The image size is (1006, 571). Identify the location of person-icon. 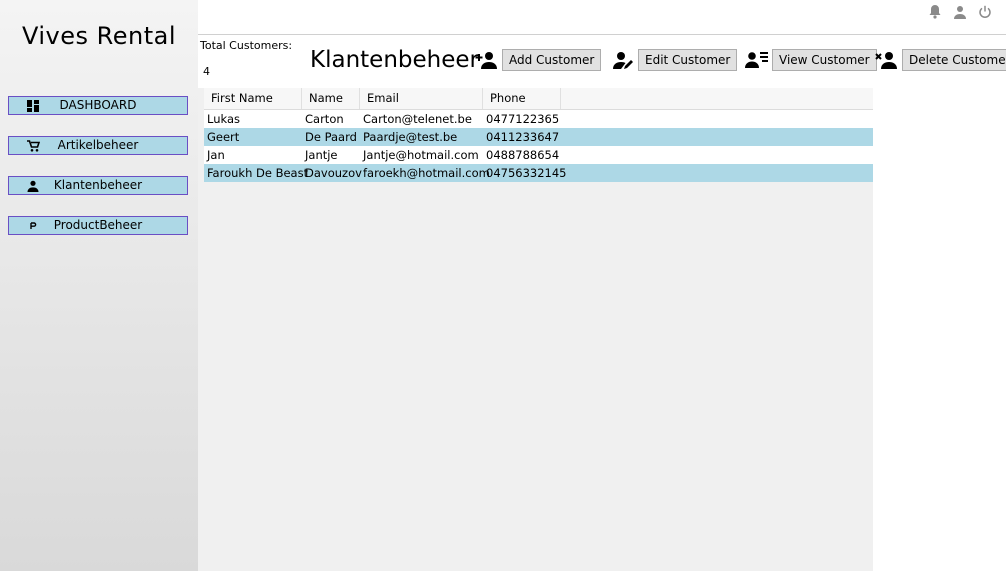
(33, 186).